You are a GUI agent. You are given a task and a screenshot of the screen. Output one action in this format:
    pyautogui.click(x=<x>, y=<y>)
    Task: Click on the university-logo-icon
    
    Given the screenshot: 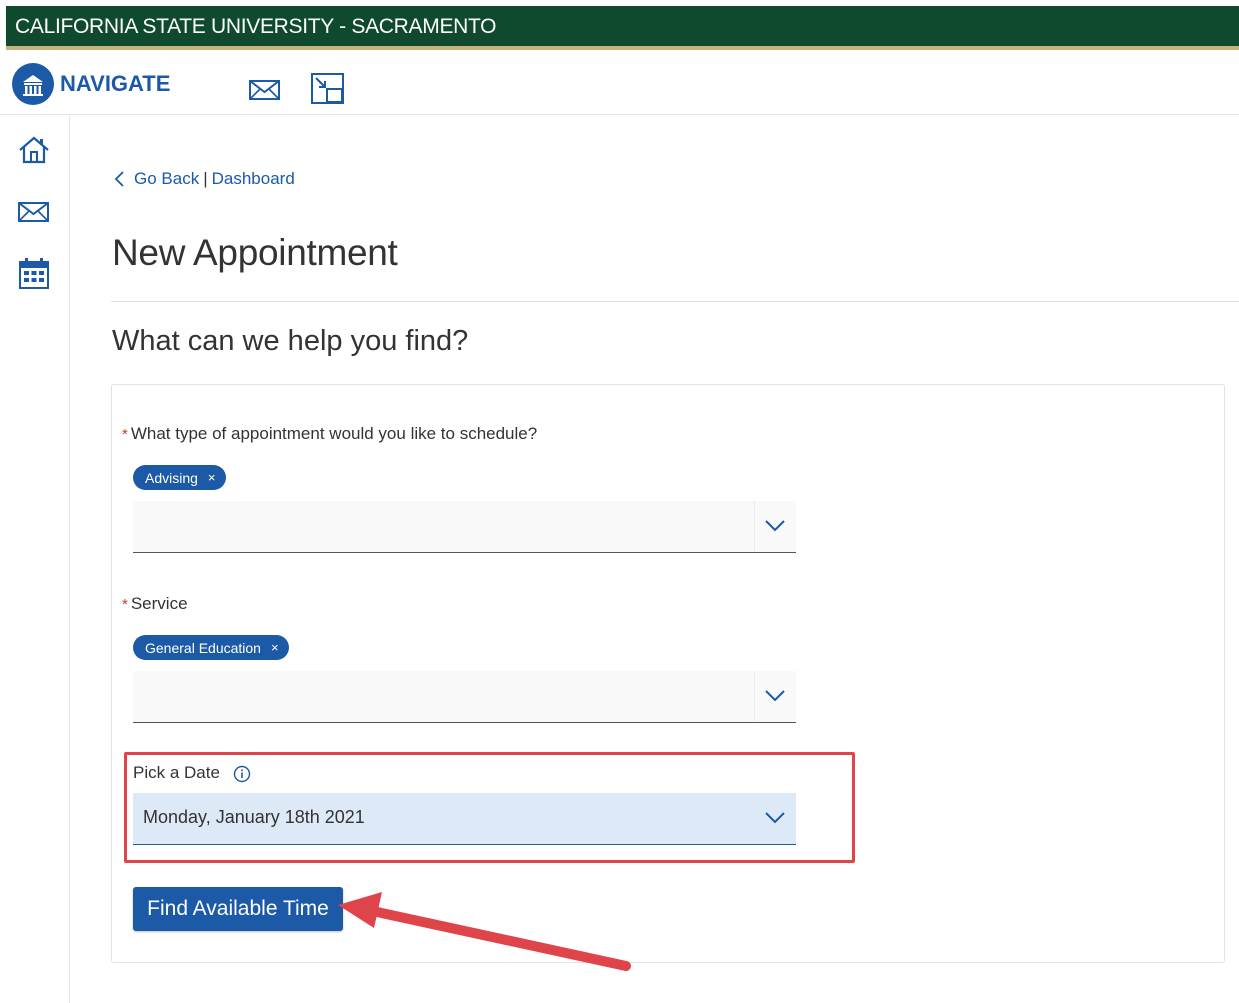 What is the action you would take?
    pyautogui.click(x=33, y=84)
    